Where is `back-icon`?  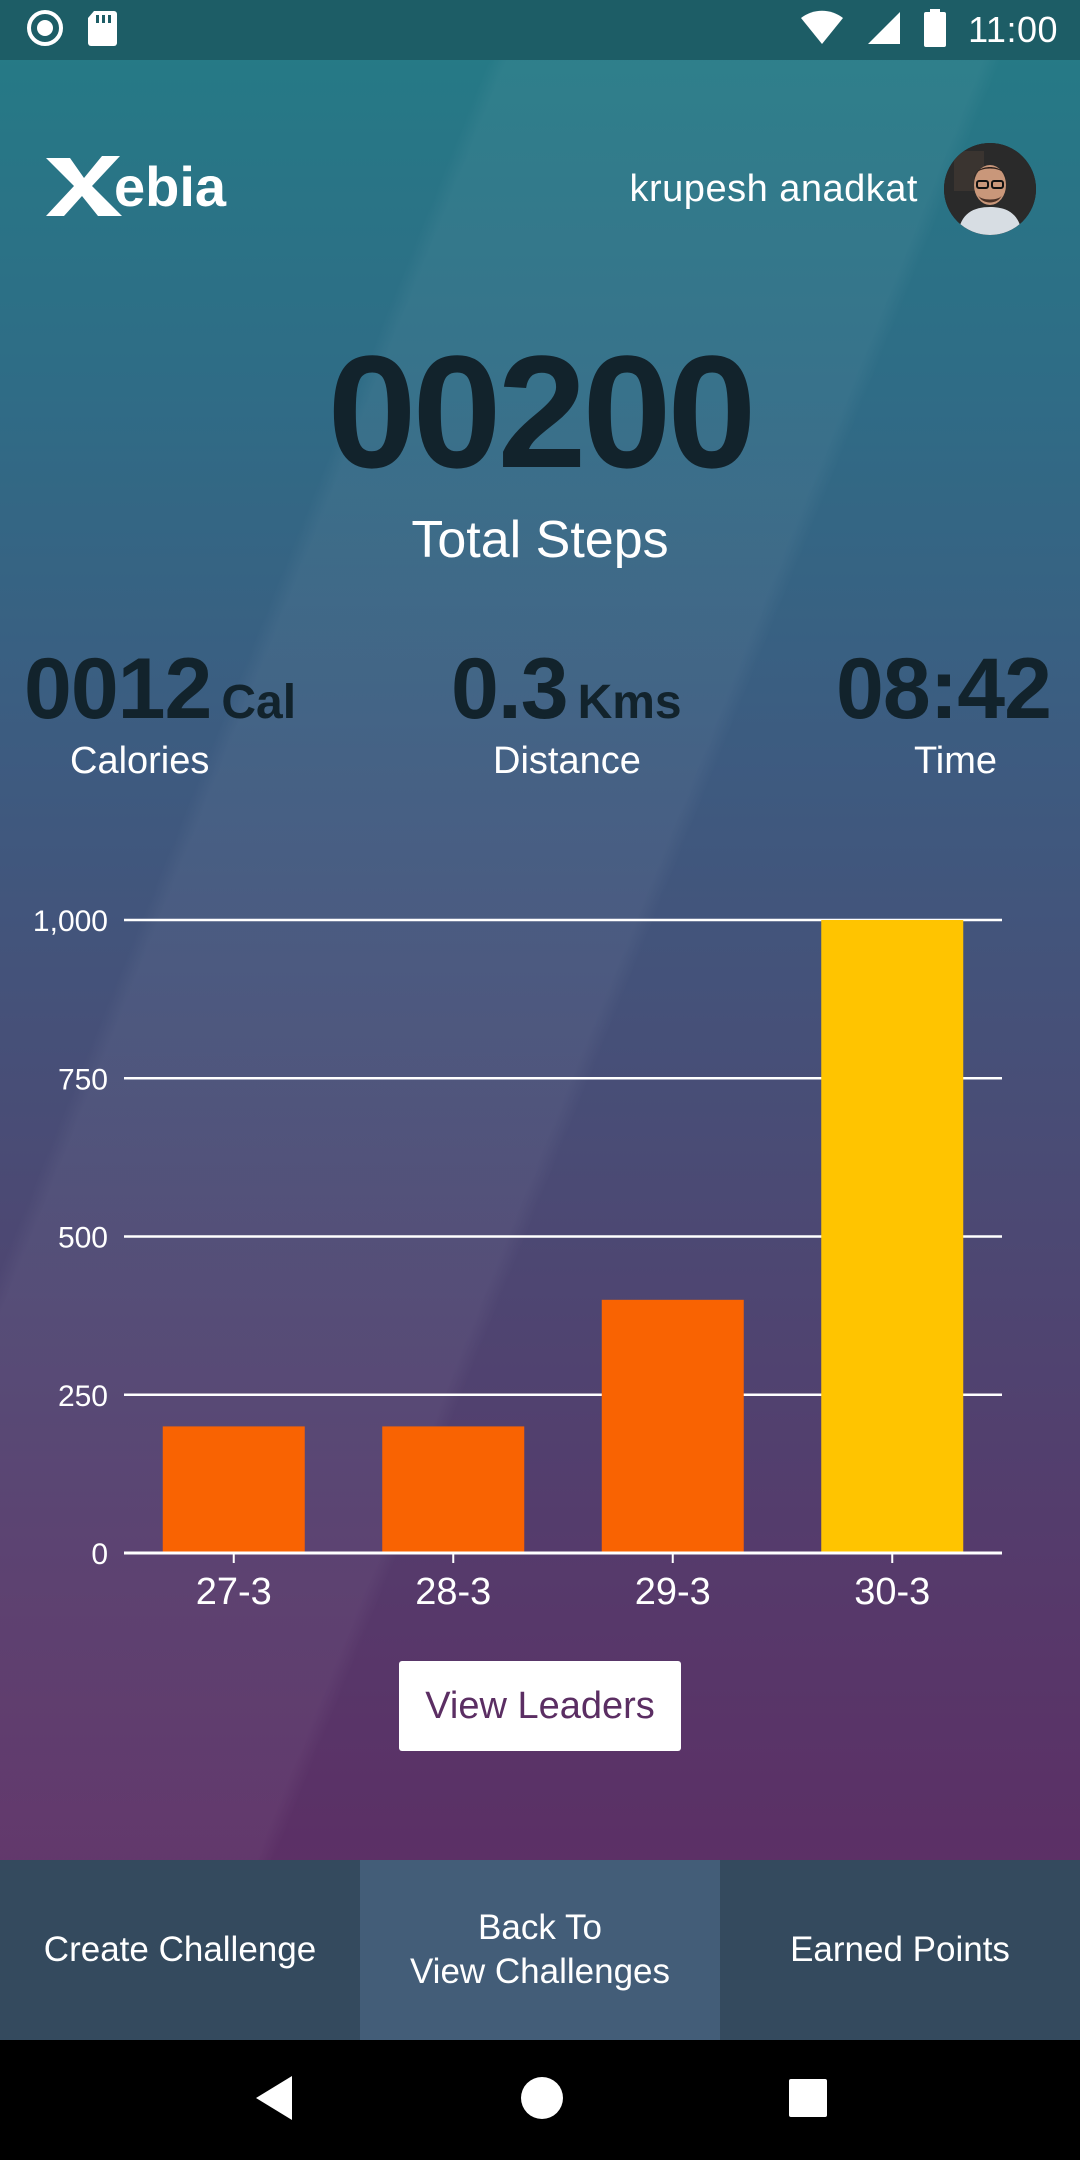 back-icon is located at coordinates (274, 2100).